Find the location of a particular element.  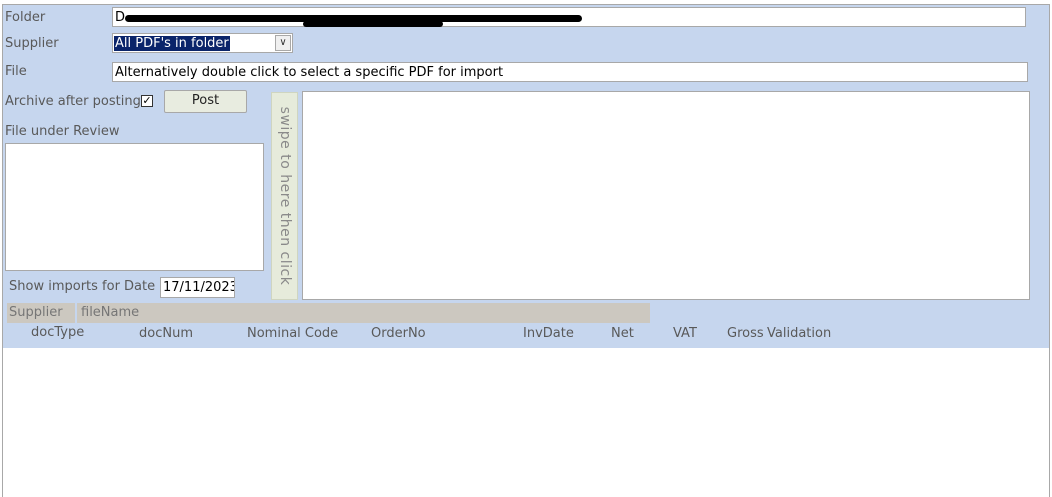

archive-label: Archive after posting is located at coordinates (73, 101).